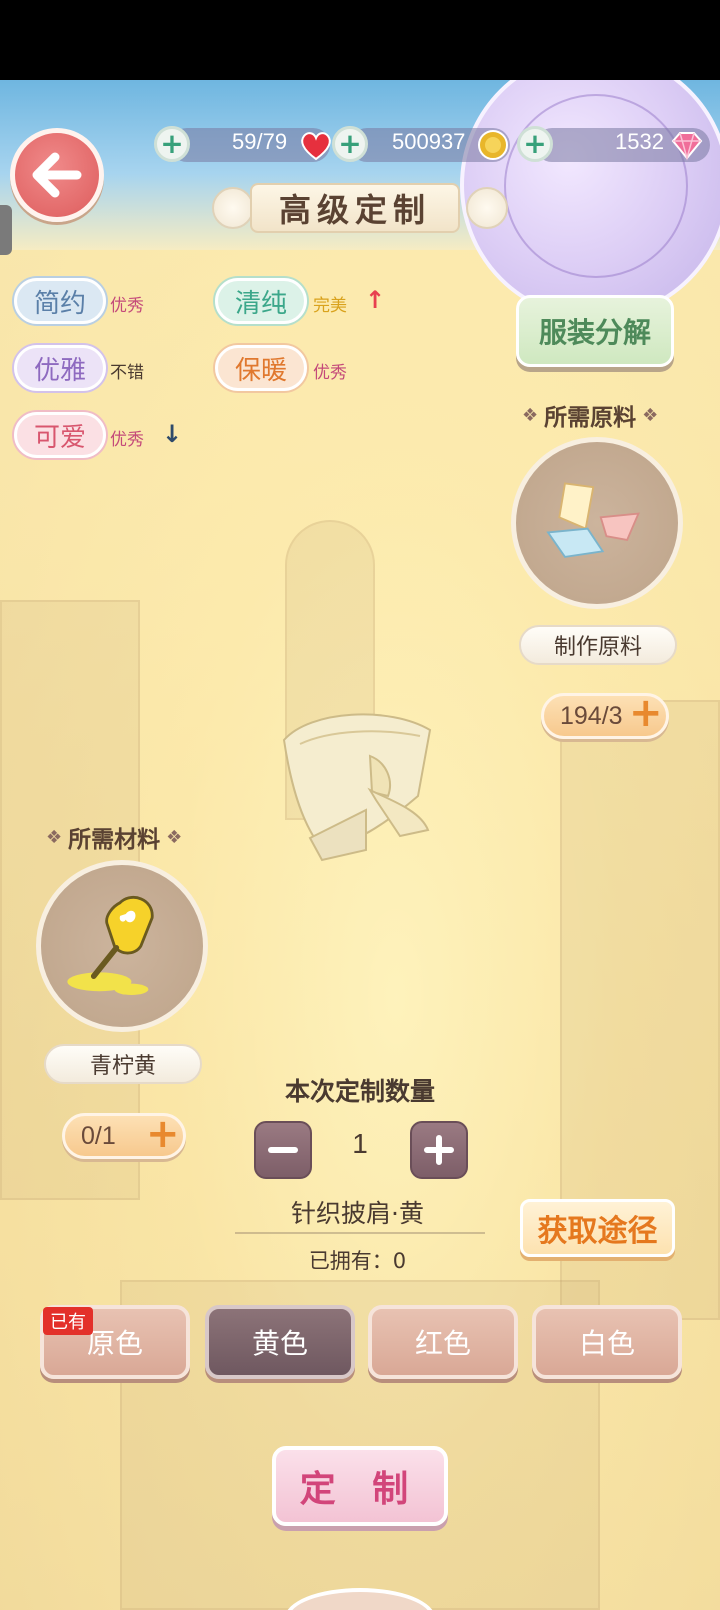 This screenshot has width=720, height=1610. I want to click on add-stamina-button: +, so click(172, 144).